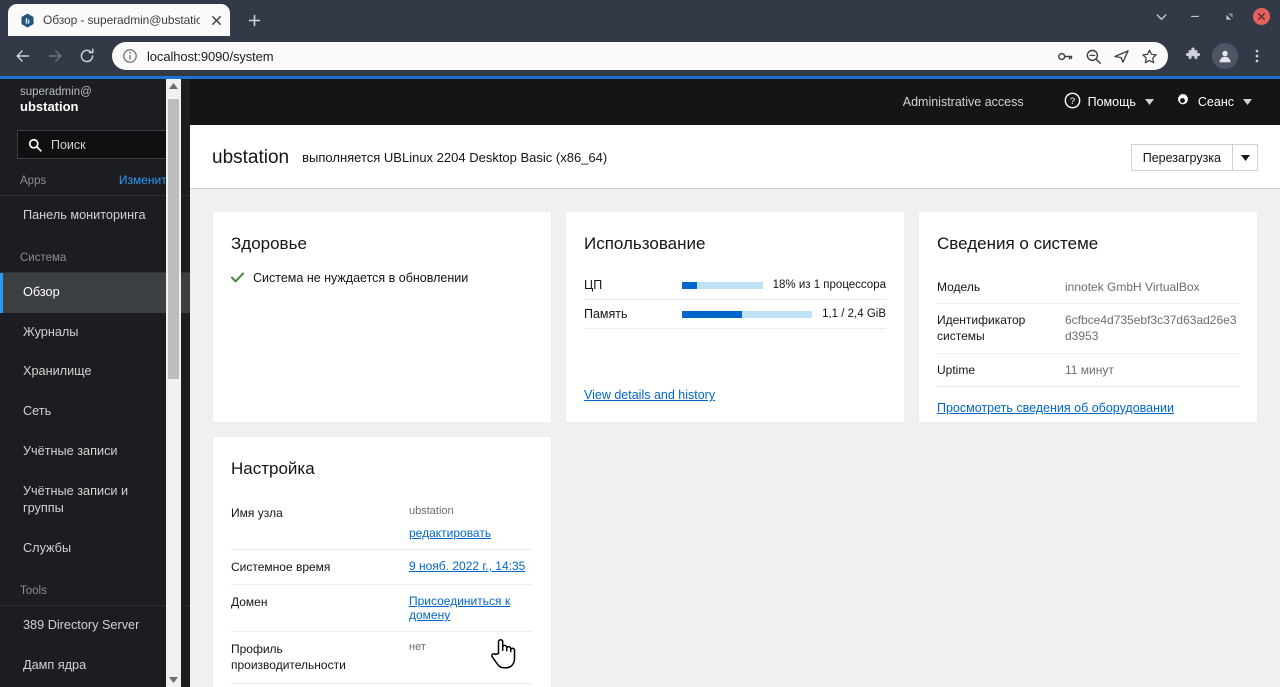  I want to click on close-window-button, so click(1261, 16).